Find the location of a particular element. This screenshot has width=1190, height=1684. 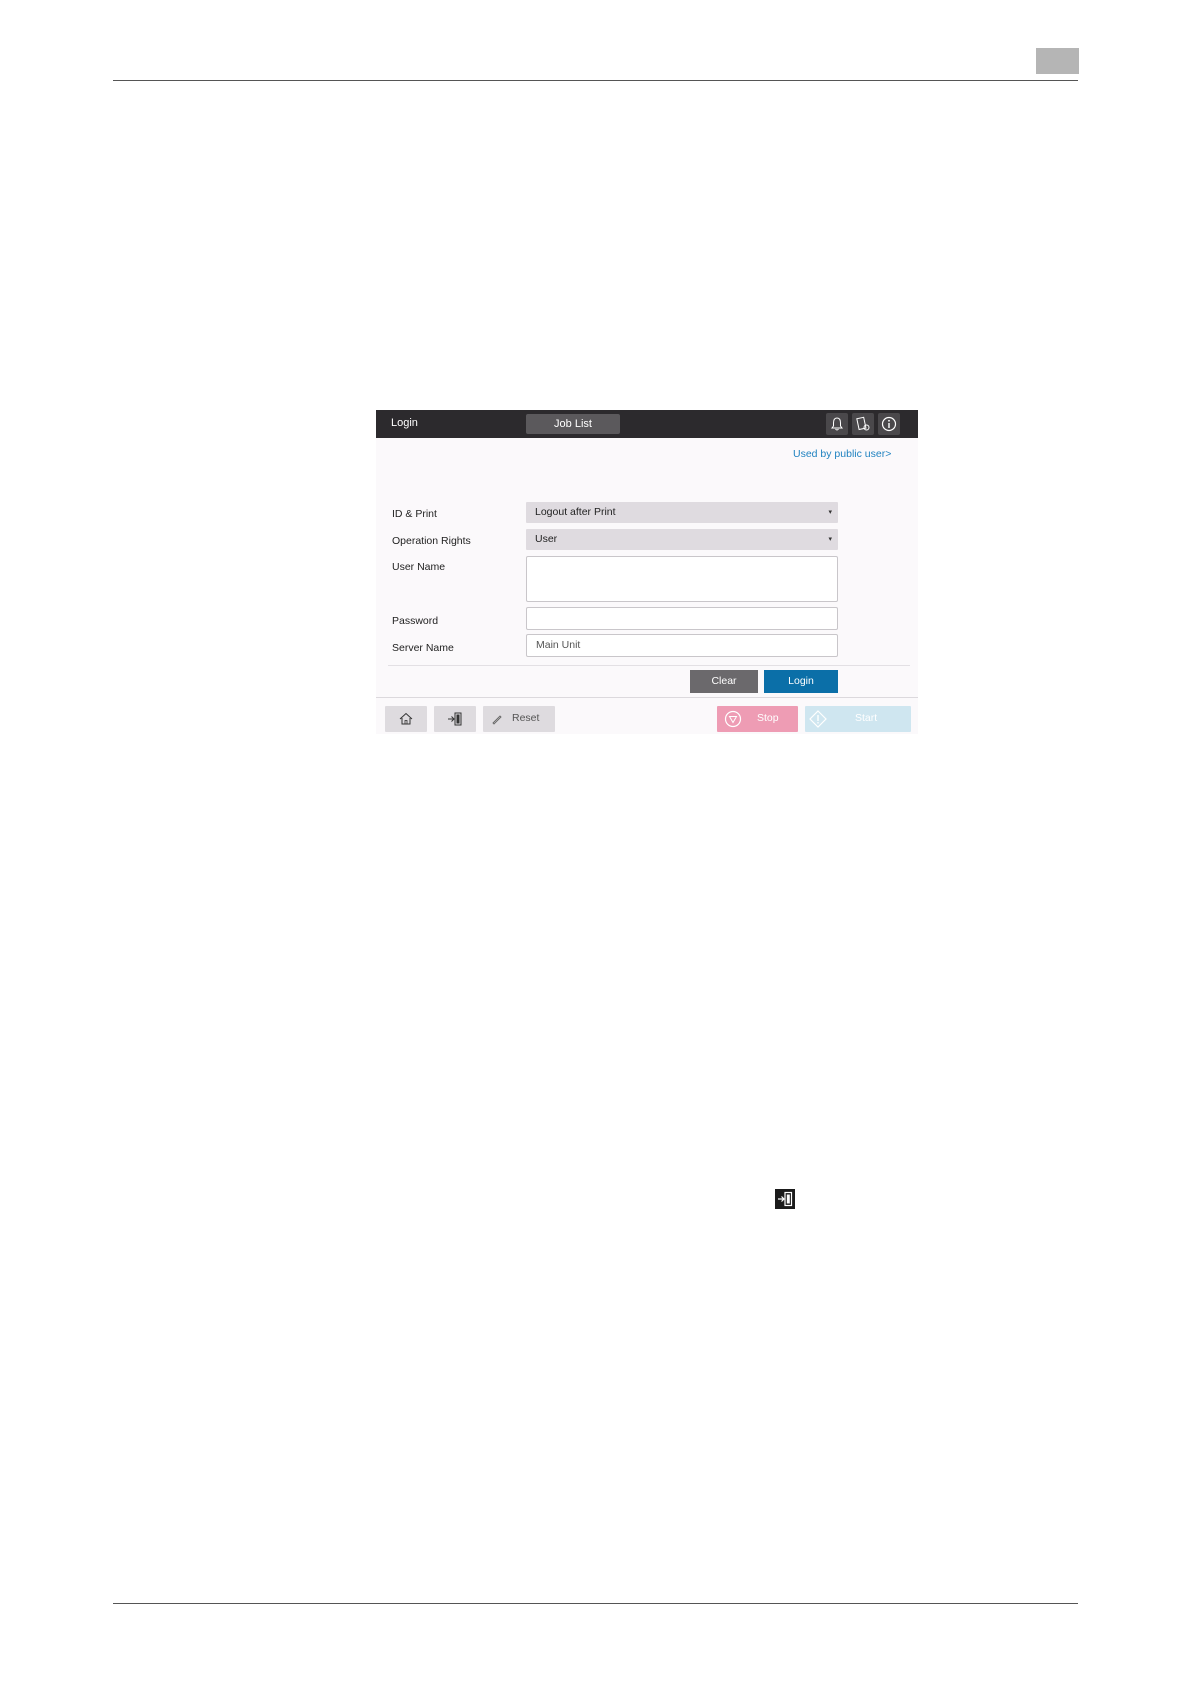

id-print-select: Logout after Print ▾ is located at coordinates (682, 512).